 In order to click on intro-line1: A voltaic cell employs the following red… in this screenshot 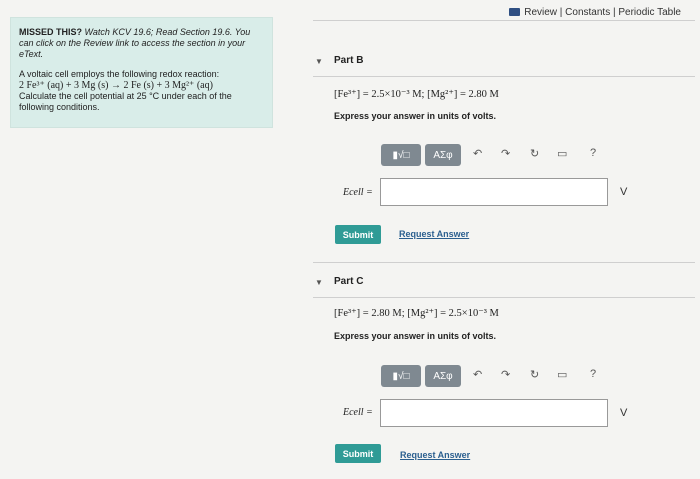, I will do `click(119, 74)`.